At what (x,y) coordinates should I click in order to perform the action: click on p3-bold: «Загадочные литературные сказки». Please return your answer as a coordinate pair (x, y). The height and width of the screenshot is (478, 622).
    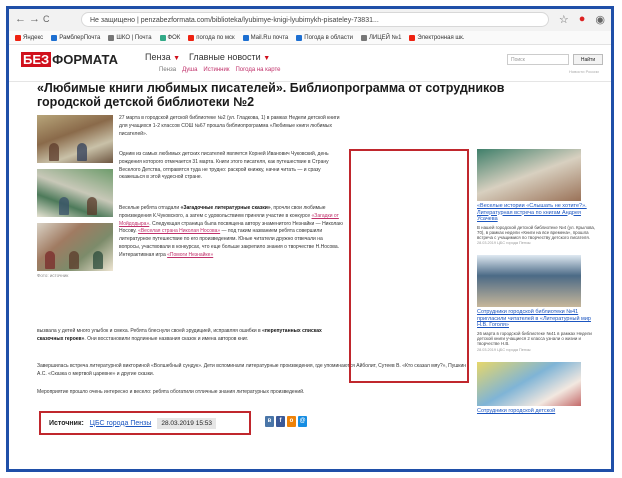
    Looking at the image, I should click on (225, 208).